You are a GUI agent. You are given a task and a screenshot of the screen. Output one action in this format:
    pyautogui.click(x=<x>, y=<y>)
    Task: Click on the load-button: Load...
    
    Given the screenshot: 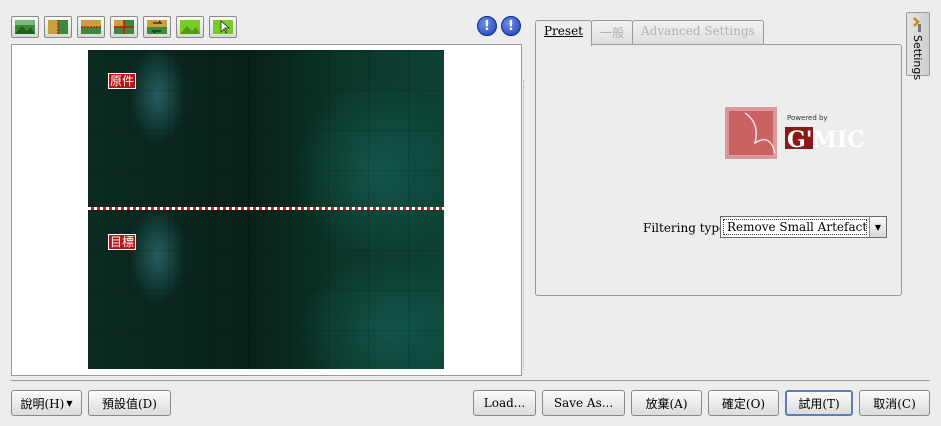 What is the action you would take?
    pyautogui.click(x=504, y=403)
    